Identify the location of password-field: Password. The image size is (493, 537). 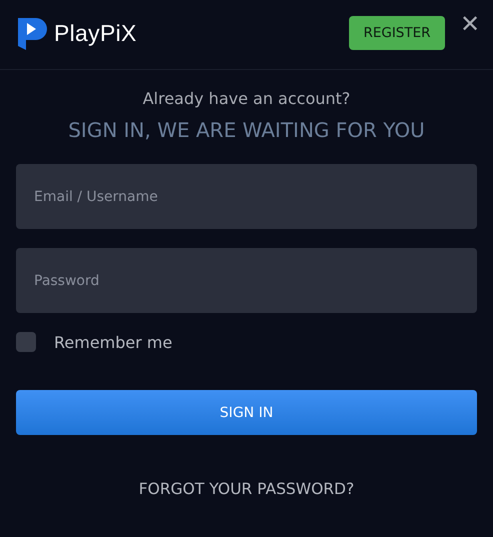
(246, 280).